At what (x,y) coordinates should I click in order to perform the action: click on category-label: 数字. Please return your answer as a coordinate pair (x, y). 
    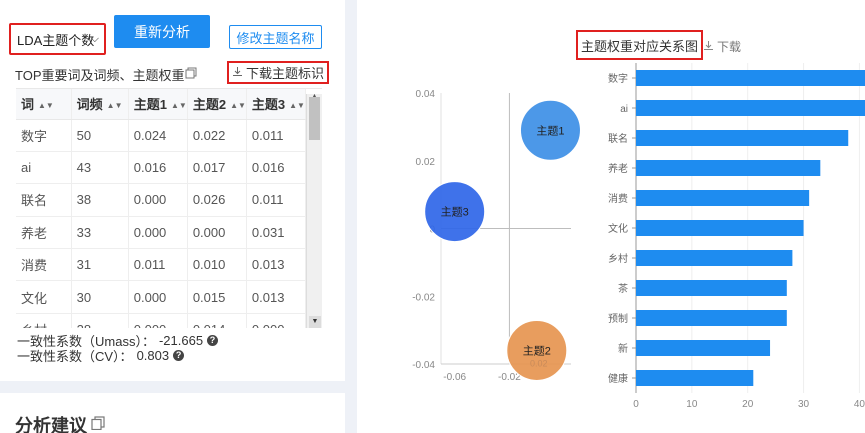
    Looking at the image, I should click on (618, 78).